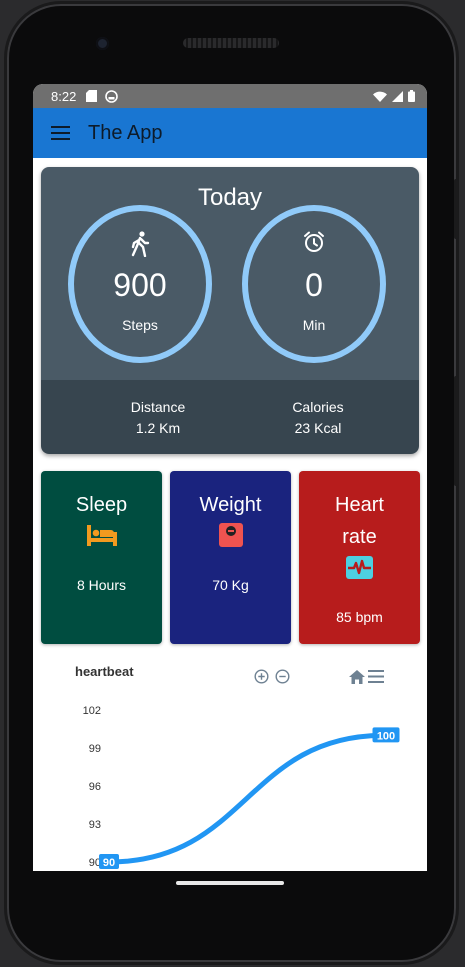 The height and width of the screenshot is (967, 465). I want to click on alarm-clock-icon, so click(314, 242).